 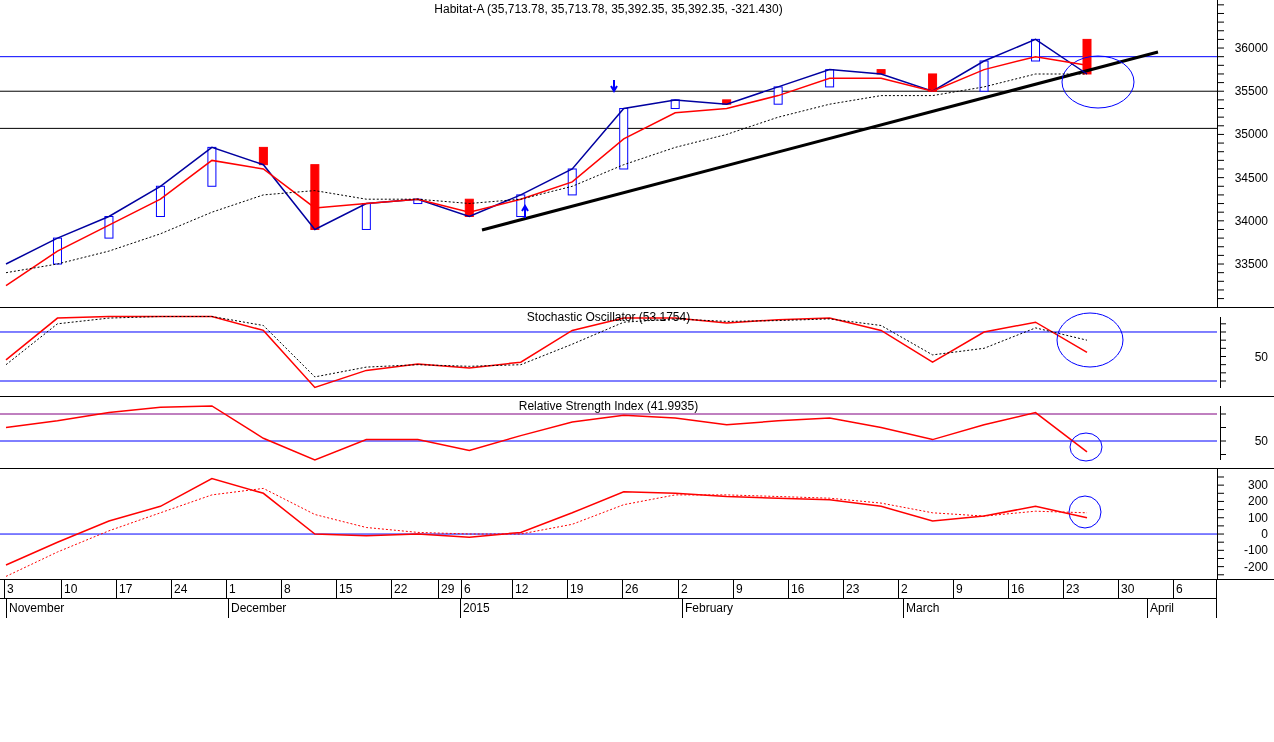 I want to click on date-tick-label: 19, so click(x=575, y=589).